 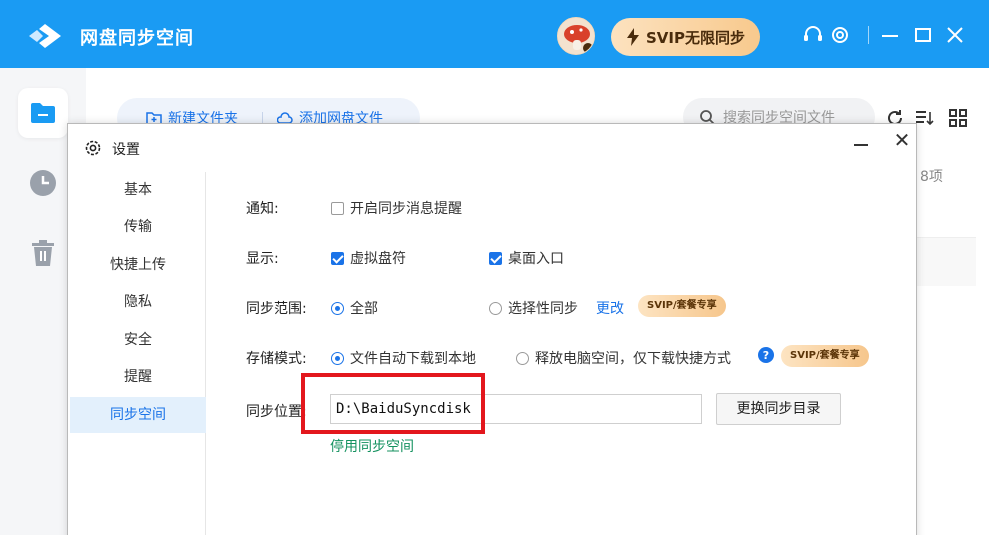 I want to click on scope-all-label: 全部, so click(x=364, y=309).